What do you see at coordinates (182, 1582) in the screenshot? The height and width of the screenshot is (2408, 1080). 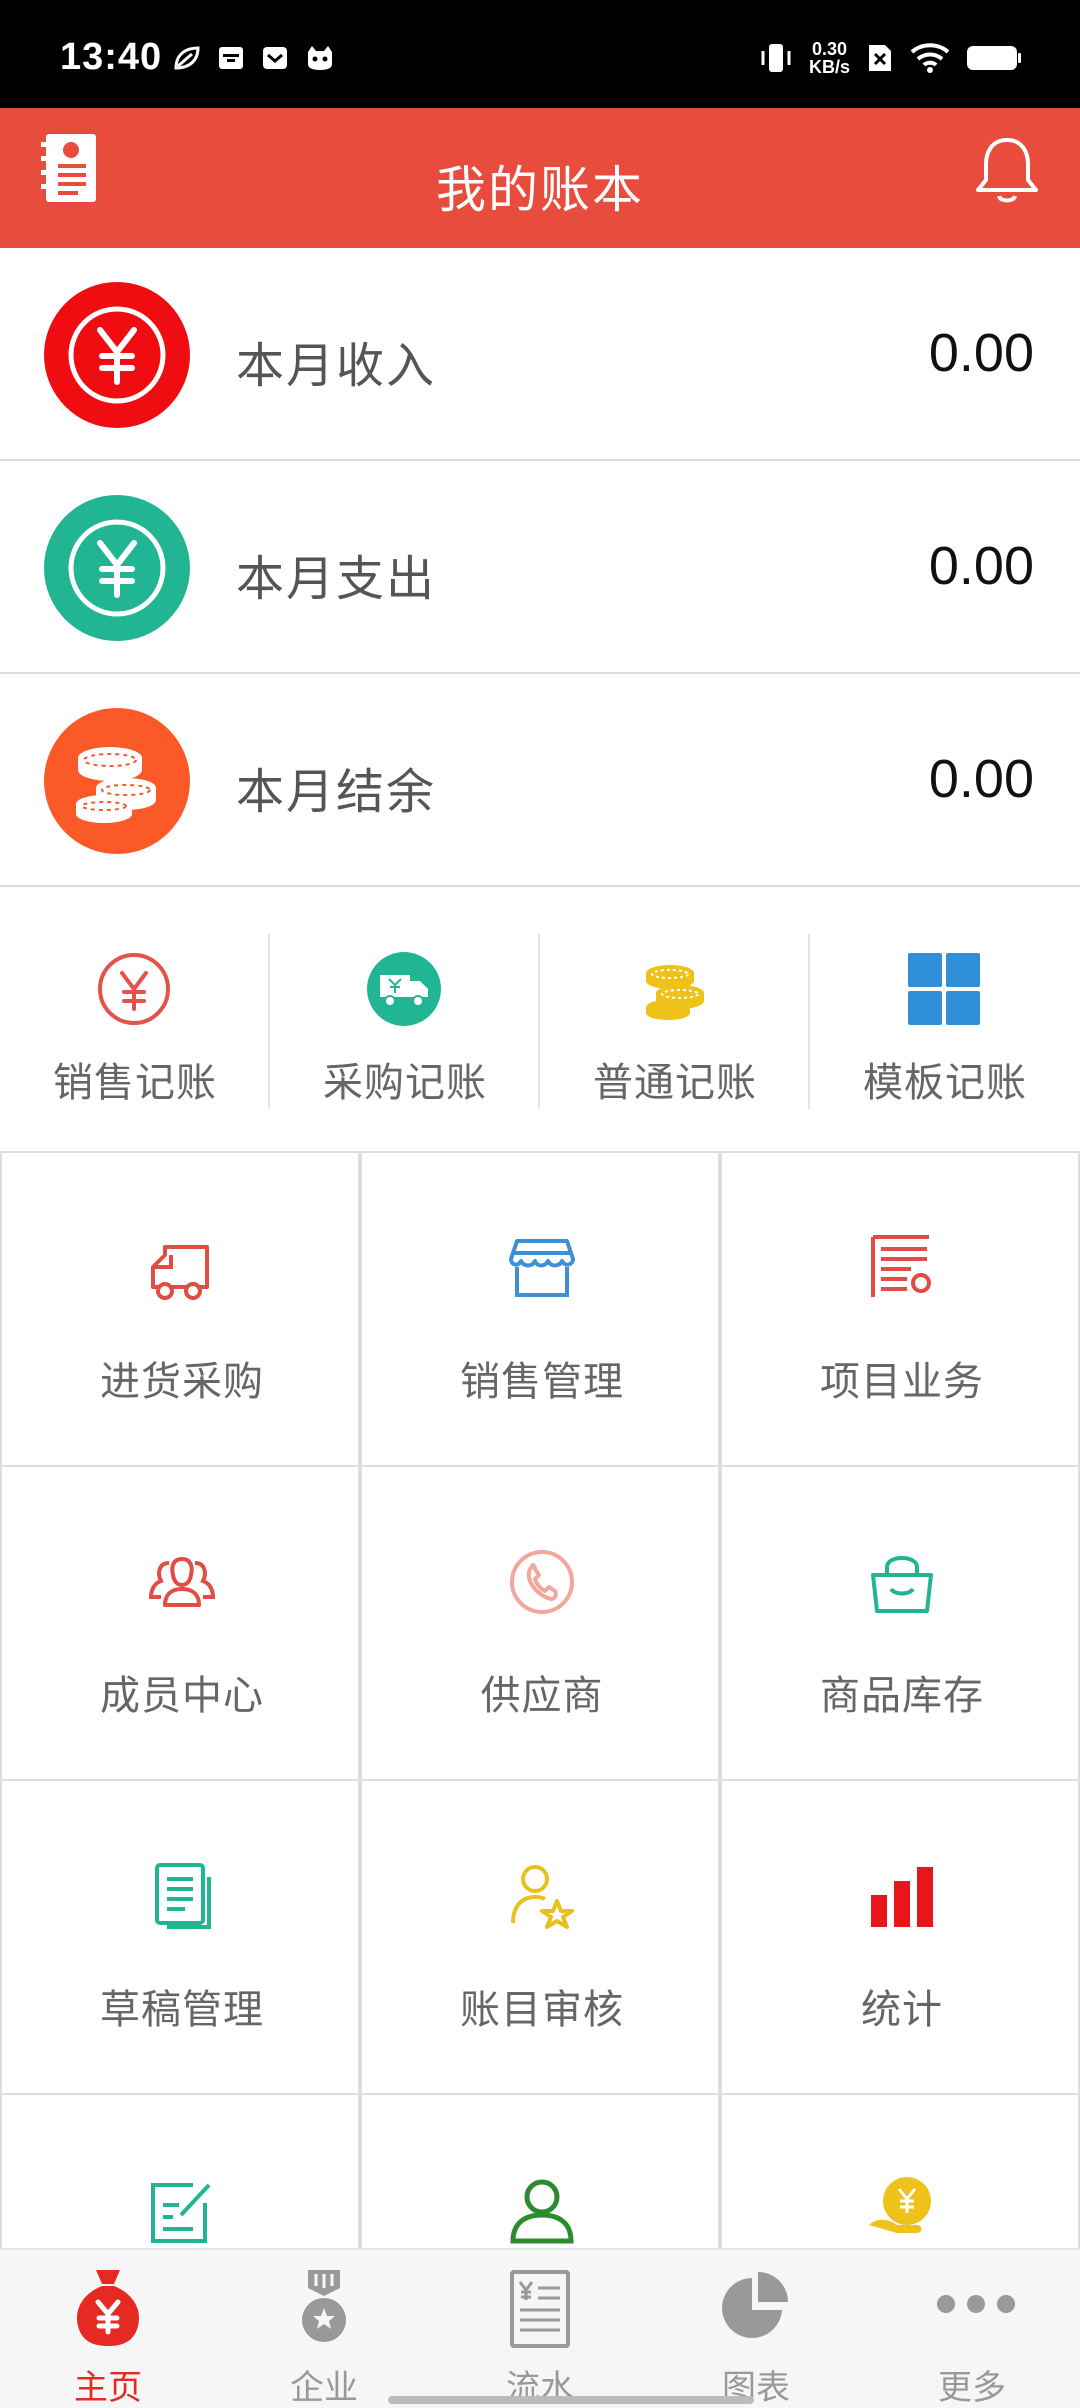 I see `members-icon` at bounding box center [182, 1582].